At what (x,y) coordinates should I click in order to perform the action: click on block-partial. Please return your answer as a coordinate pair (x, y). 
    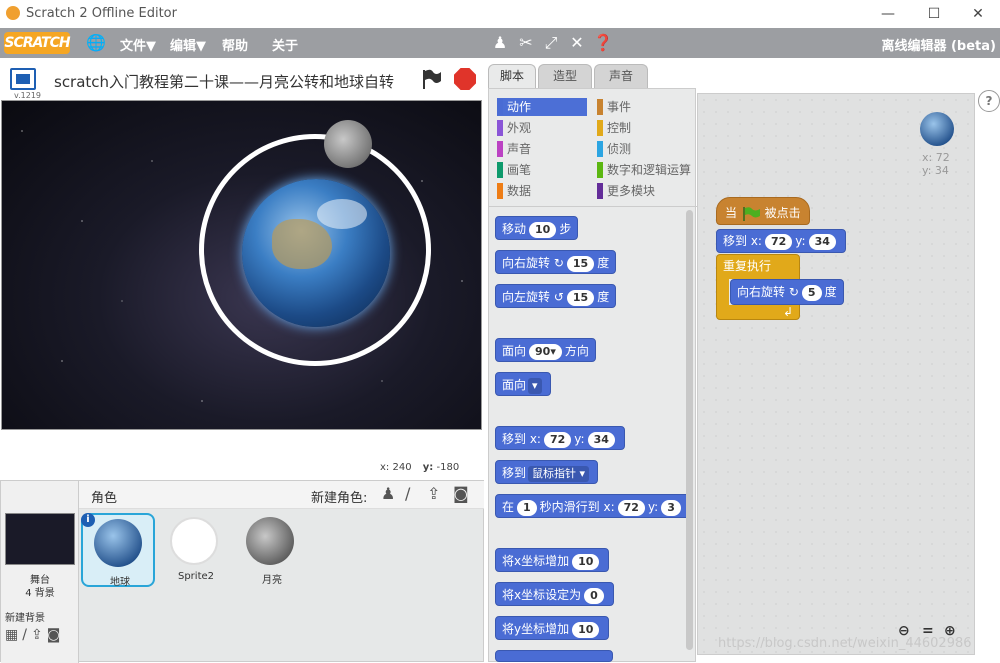
    Looking at the image, I should click on (554, 656).